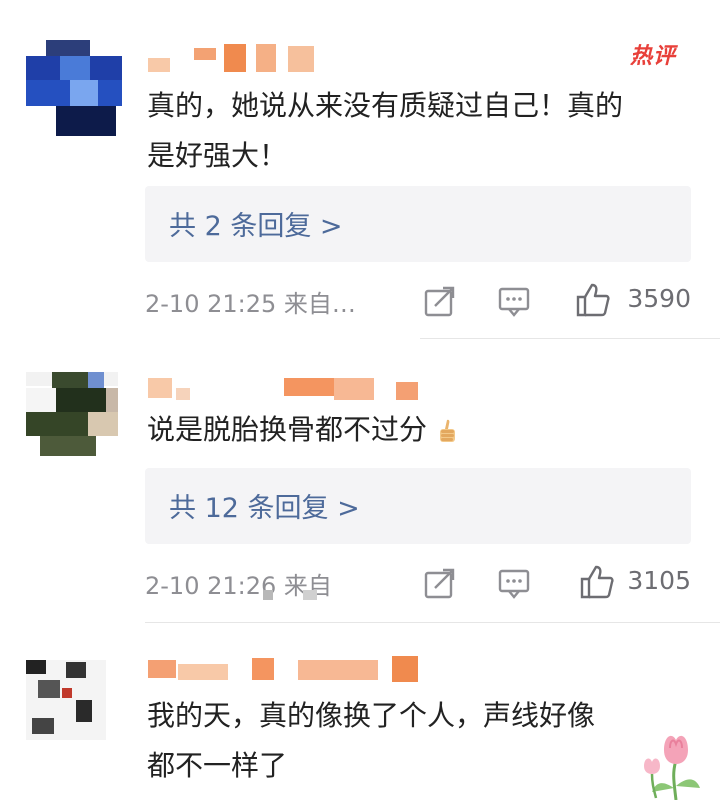 This screenshot has width=720, height=800. I want to click on tulip-icon, so click(672, 767).